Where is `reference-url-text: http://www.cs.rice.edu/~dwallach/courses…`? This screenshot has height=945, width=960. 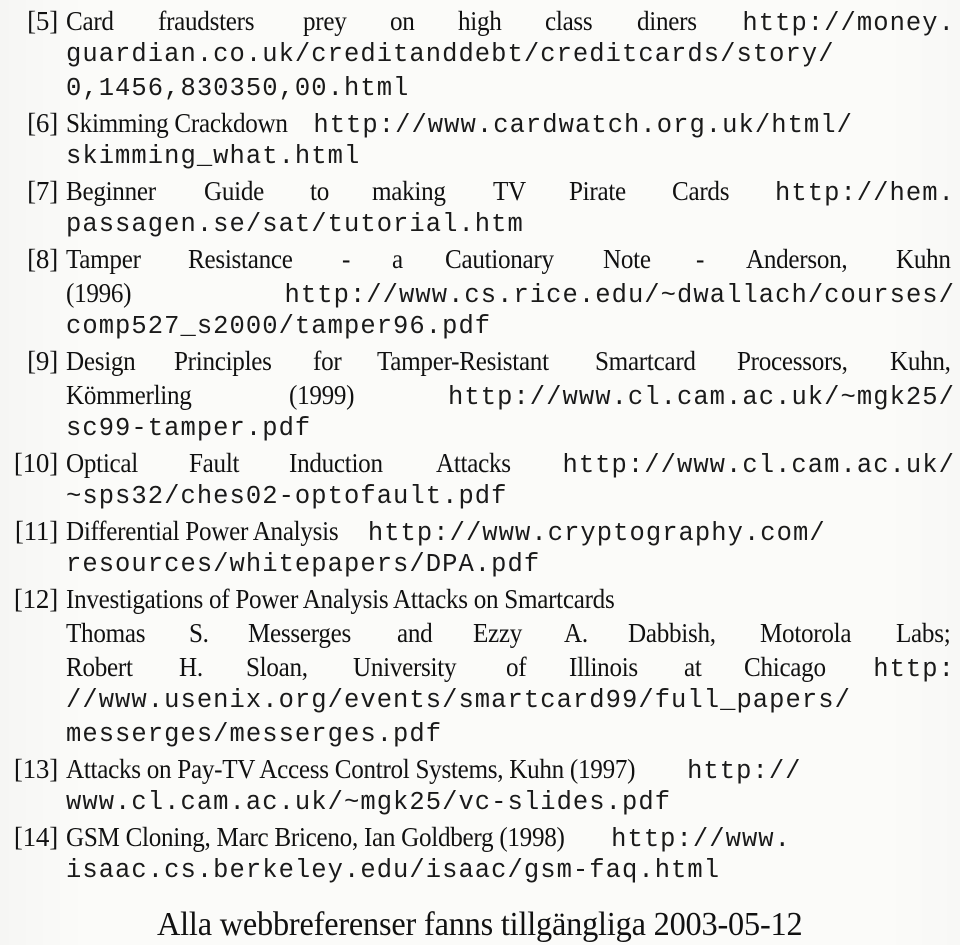
reference-url-text: http://www.cs.rice.edu/~dwallach/courses… is located at coordinates (619, 295).